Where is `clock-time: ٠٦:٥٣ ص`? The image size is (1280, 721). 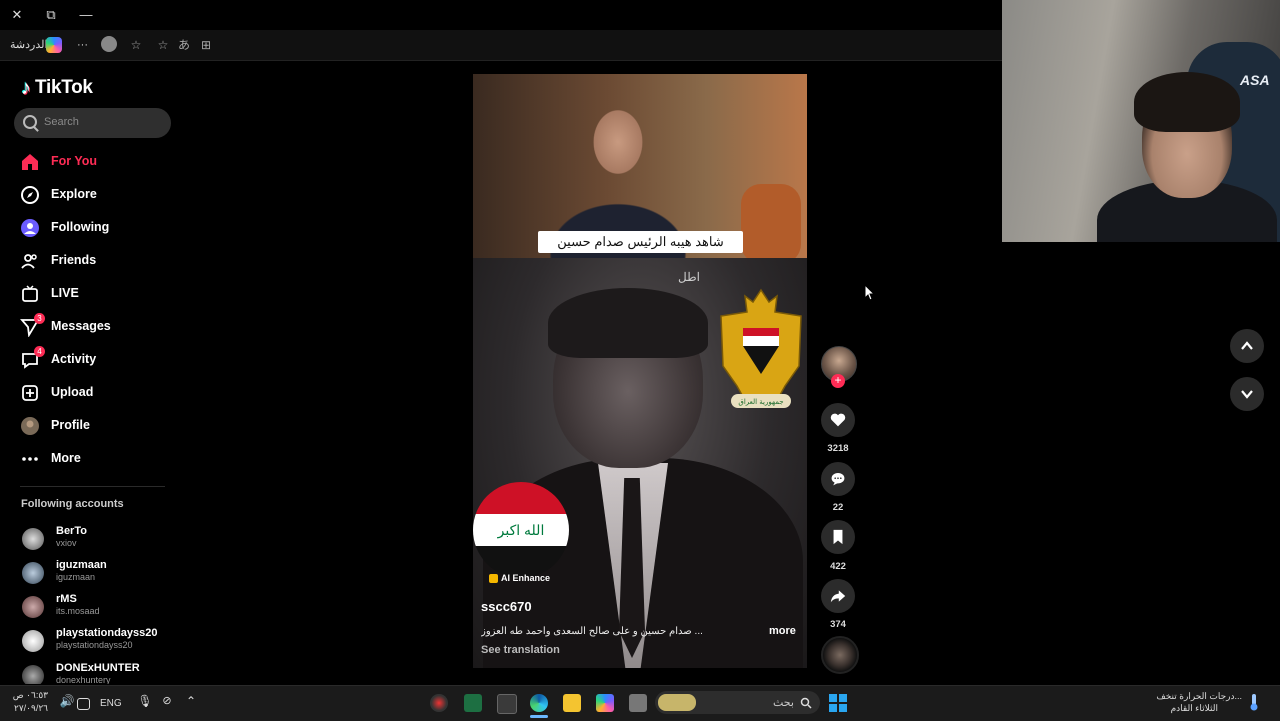 clock-time: ٠٦:٥٣ ص is located at coordinates (28, 695).